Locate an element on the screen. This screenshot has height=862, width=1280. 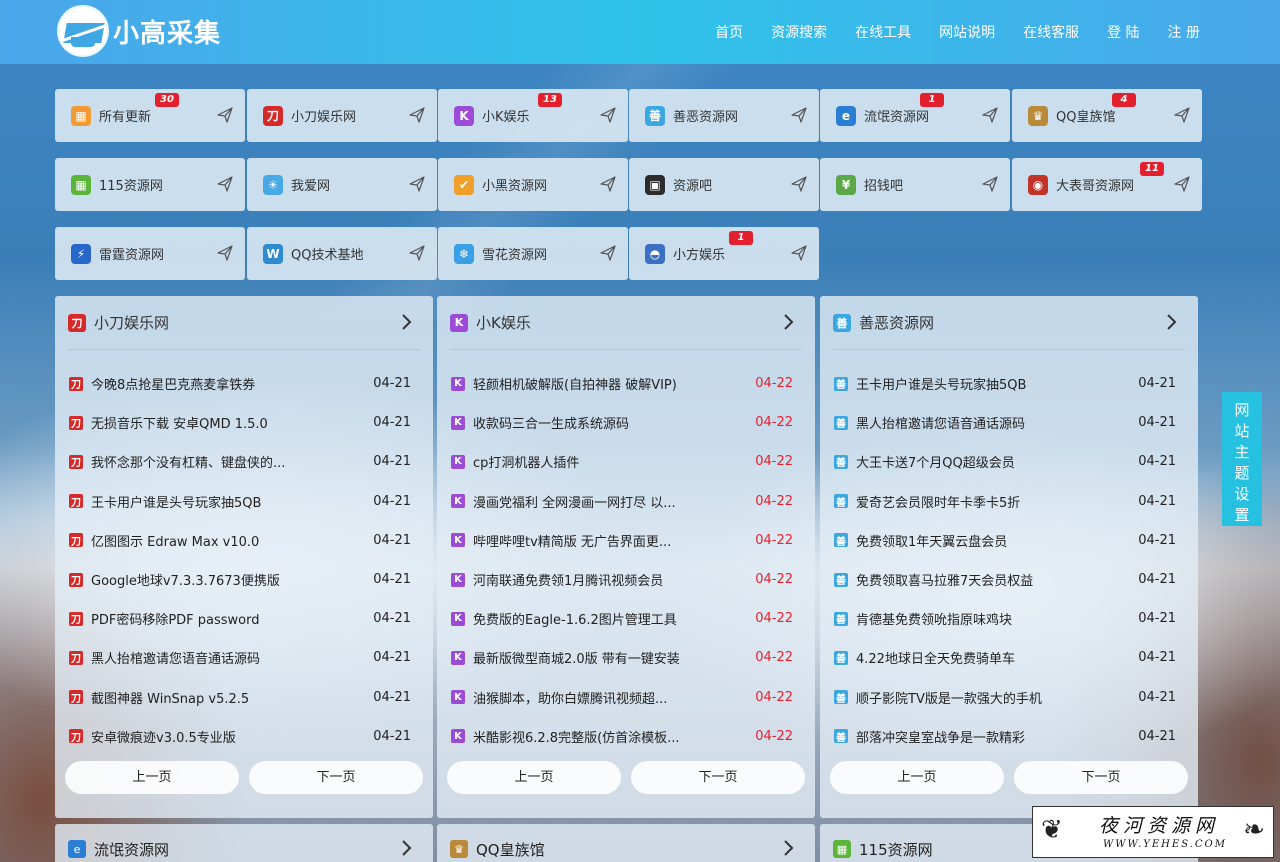
site-tile: ▦ 115资源网 is located at coordinates (150, 184).